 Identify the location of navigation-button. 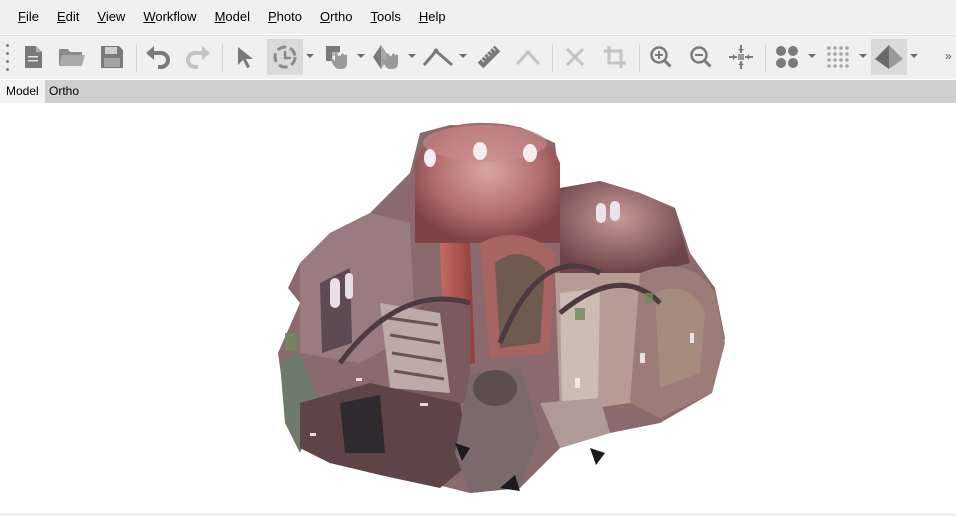
(244, 57).